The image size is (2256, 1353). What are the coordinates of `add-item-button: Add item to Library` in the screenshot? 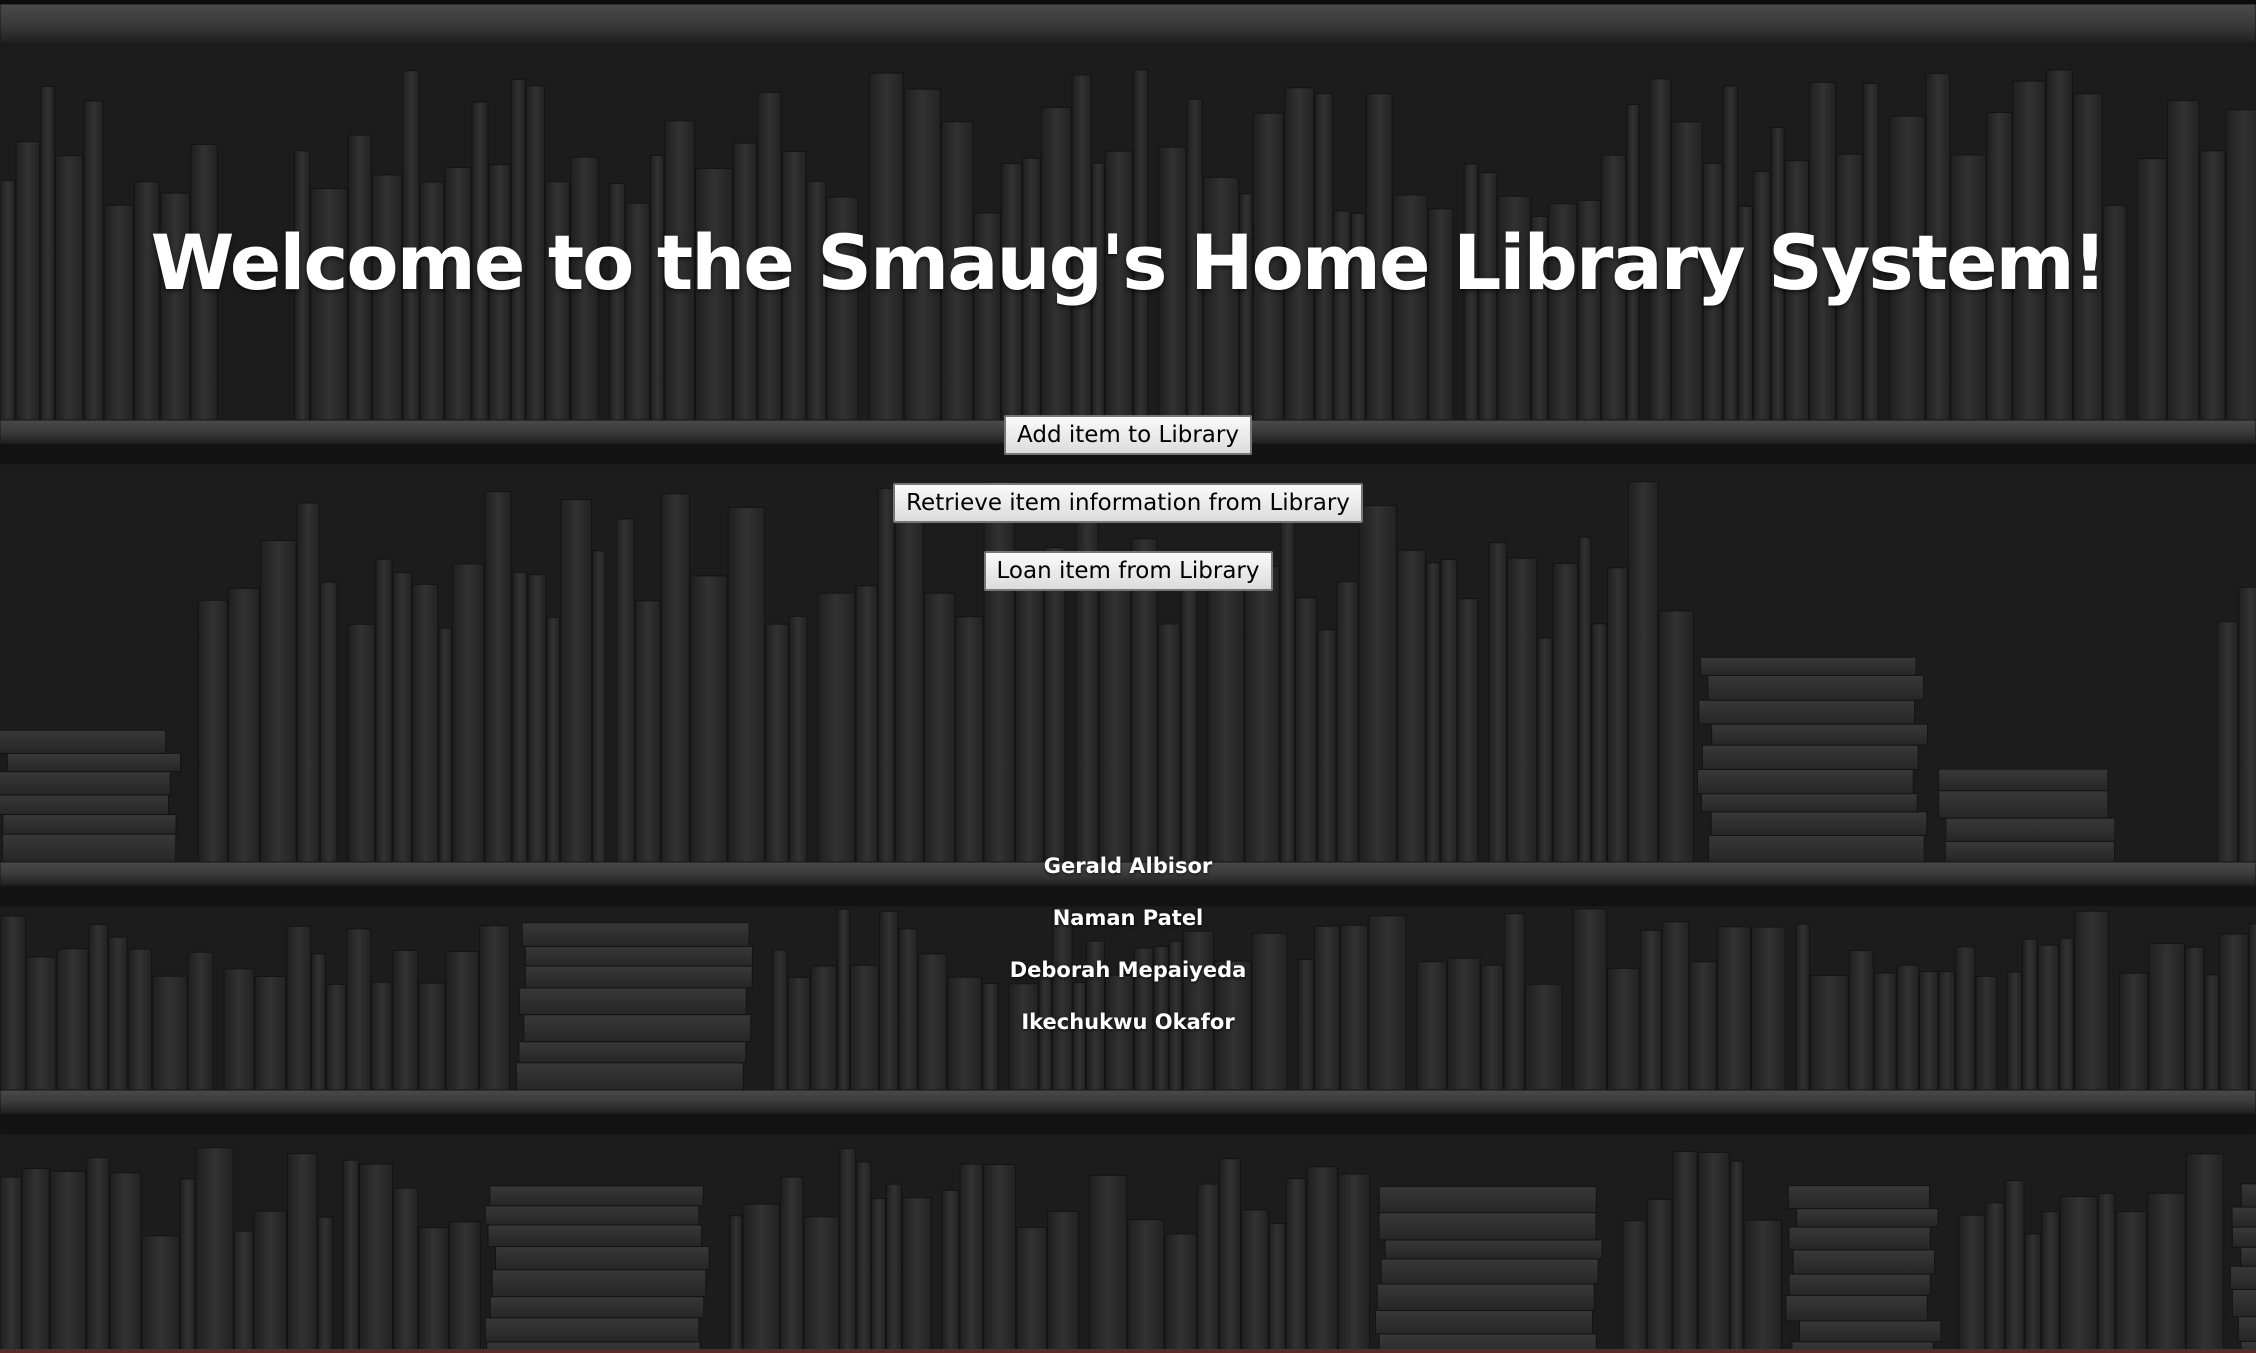 It's located at (1128, 435).